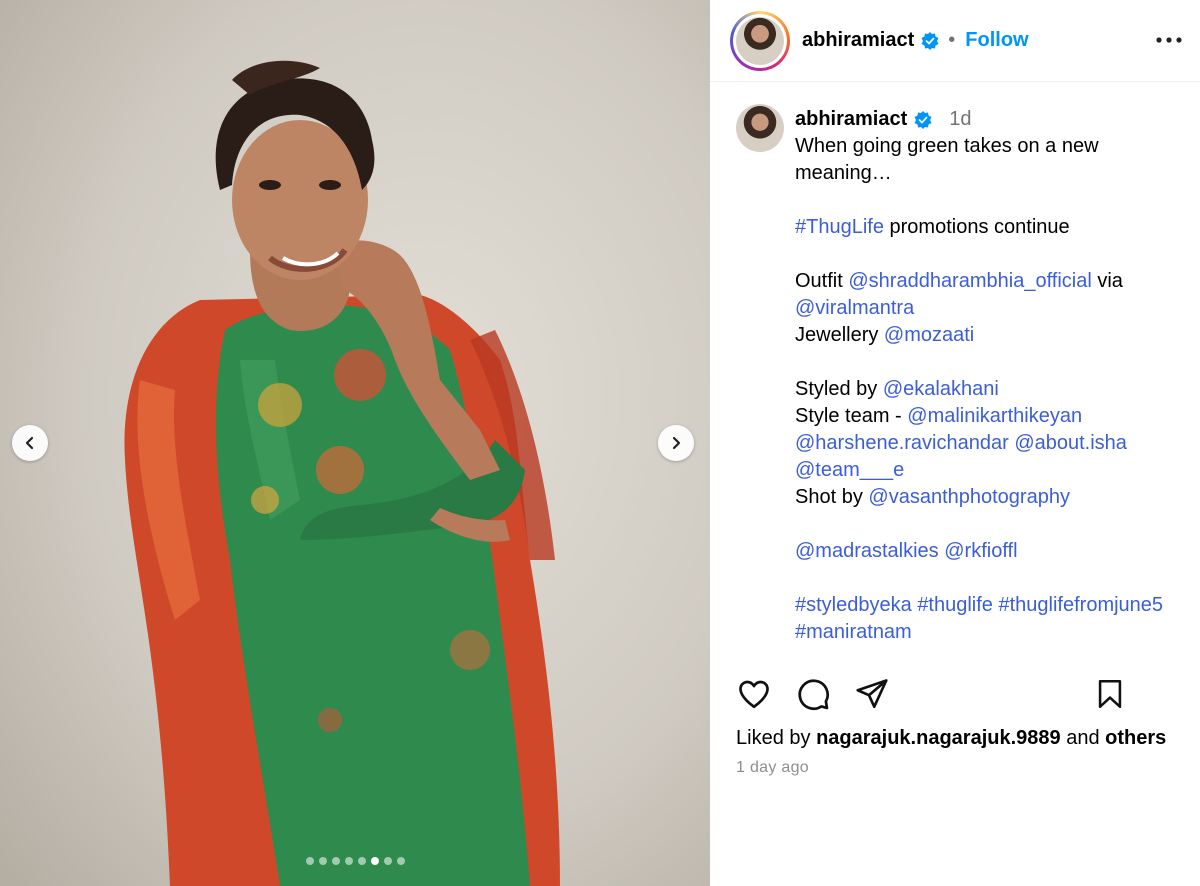 The width and height of the screenshot is (1200, 886). I want to click on heart-icon, so click(754, 694).